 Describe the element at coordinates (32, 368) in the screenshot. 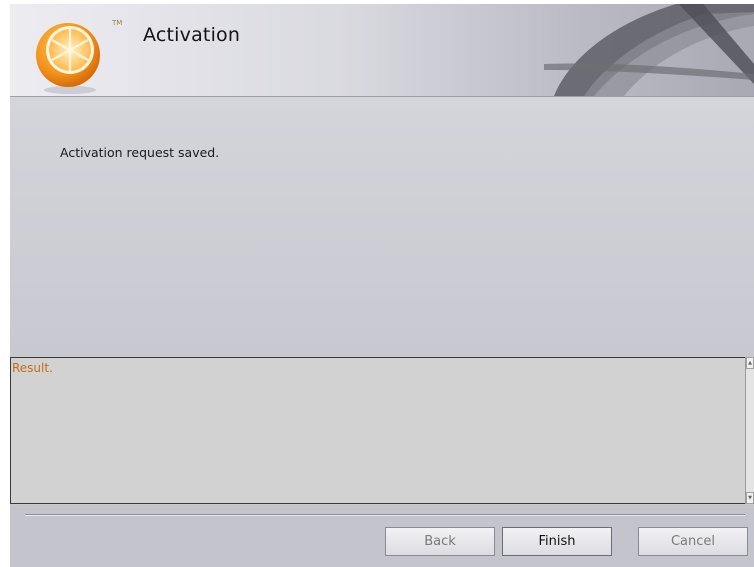

I see `result-text: Result.` at that location.